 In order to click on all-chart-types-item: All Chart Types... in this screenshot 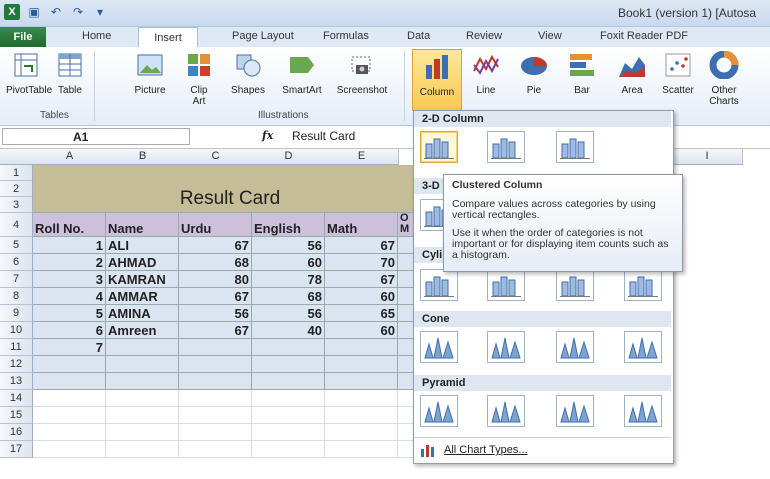, I will do `click(474, 450)`.